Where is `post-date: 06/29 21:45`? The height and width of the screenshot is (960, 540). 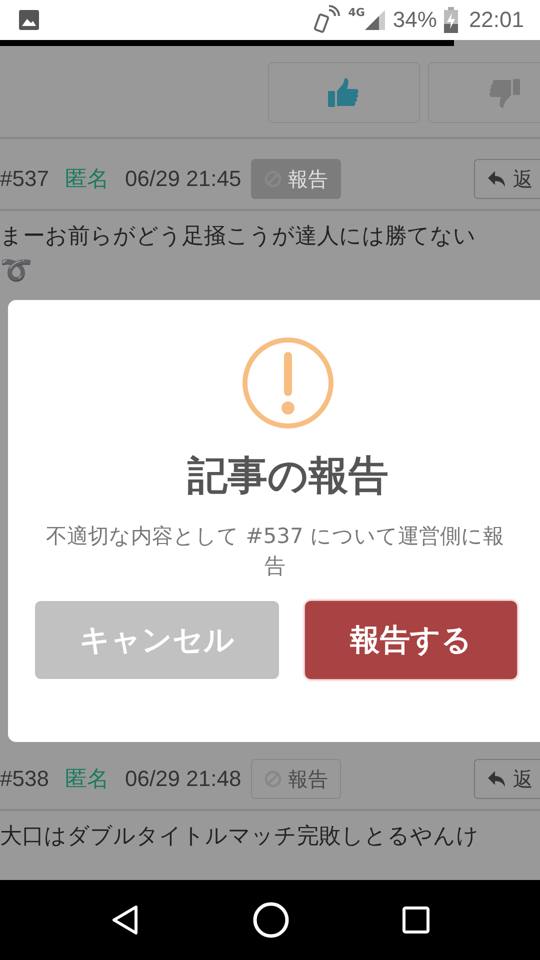
post-date: 06/29 21:45 is located at coordinates (183, 179).